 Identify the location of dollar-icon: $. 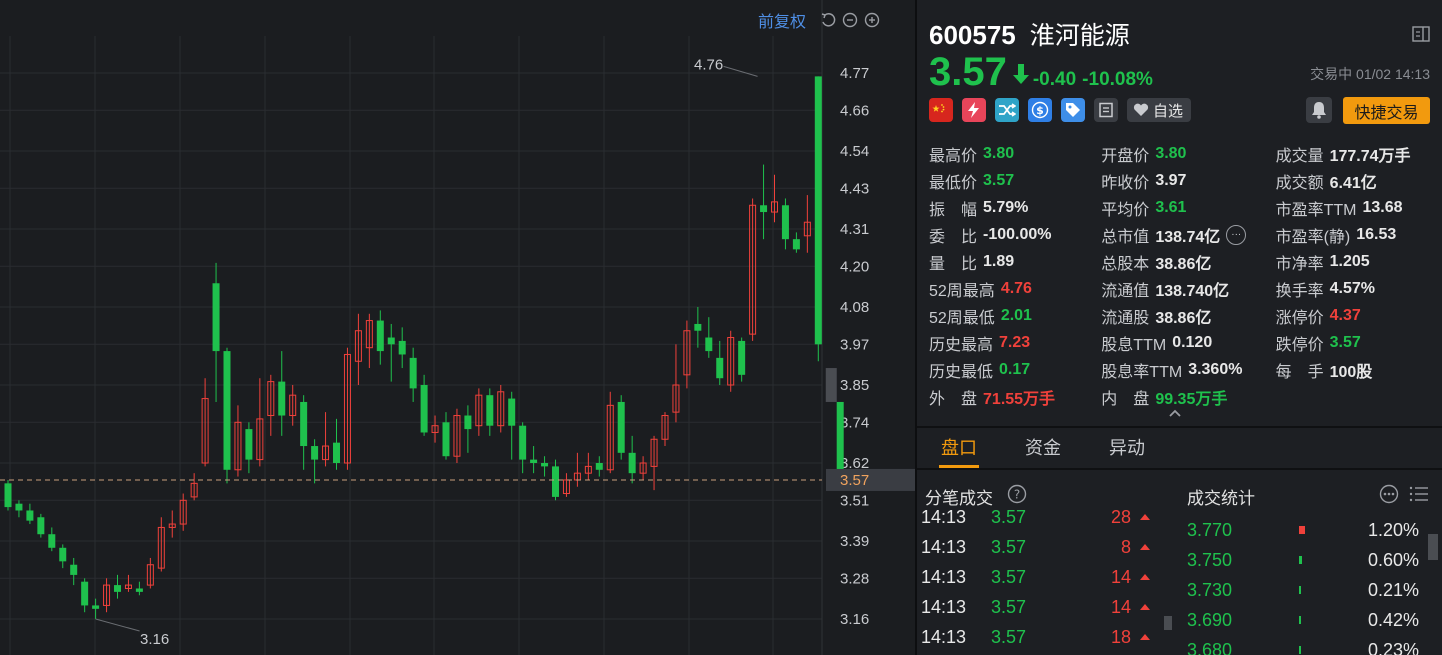
(1040, 110).